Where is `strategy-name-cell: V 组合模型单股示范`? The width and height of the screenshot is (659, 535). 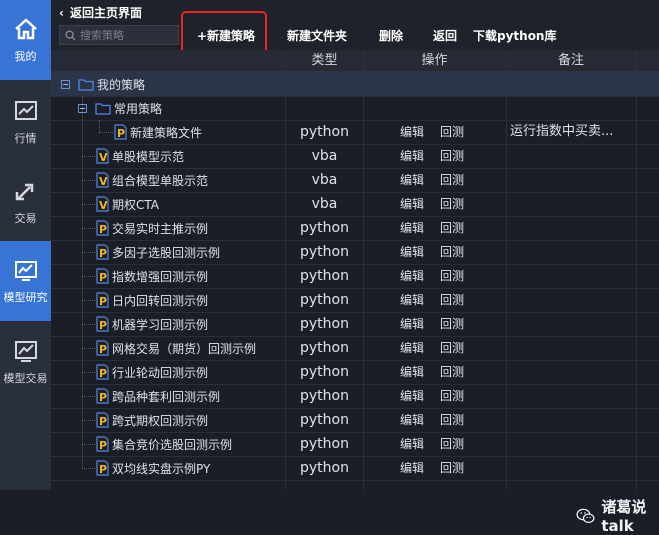
strategy-name-cell: V 组合模型单股示范 is located at coordinates (152, 180).